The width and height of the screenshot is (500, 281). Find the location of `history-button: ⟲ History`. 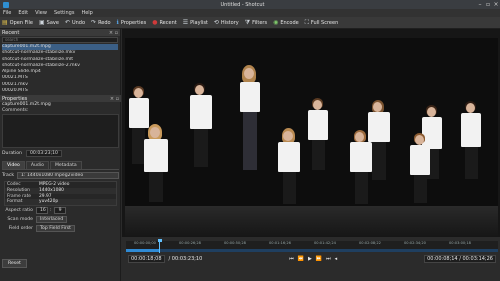

history-button: ⟲ History is located at coordinates (226, 22).